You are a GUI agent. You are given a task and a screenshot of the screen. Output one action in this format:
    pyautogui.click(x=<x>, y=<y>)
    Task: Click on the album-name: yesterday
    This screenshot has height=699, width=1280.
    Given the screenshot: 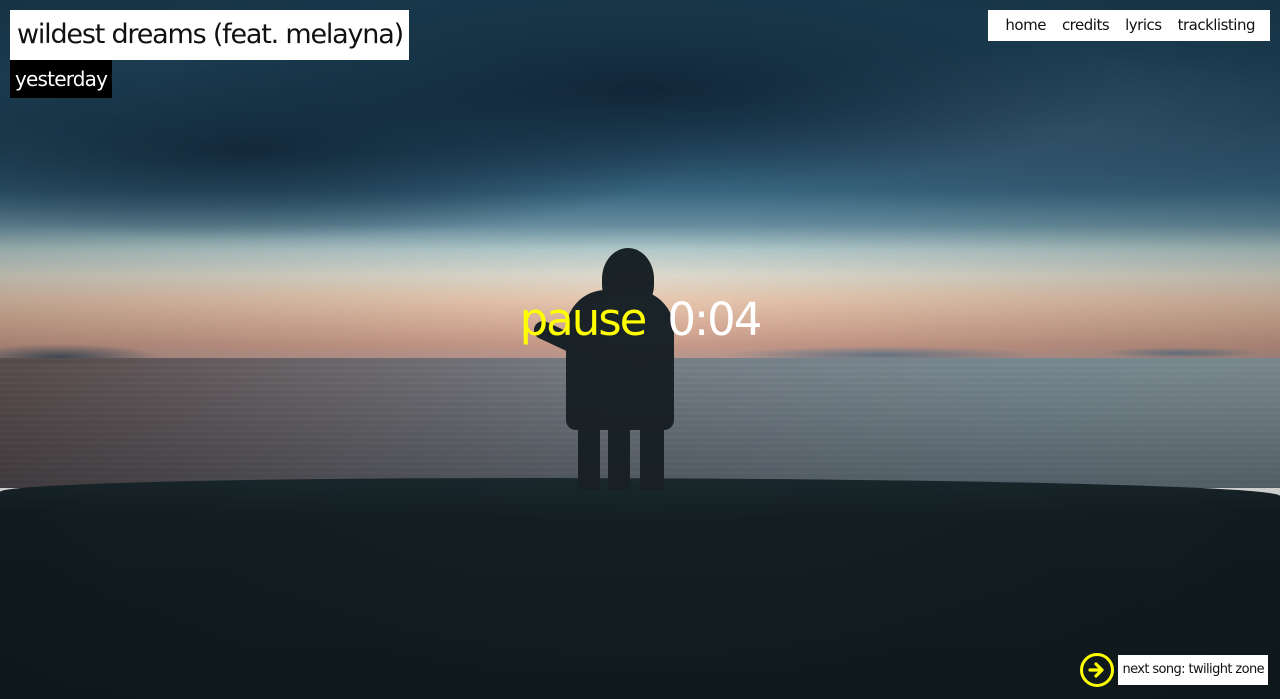 What is the action you would take?
    pyautogui.click(x=61, y=79)
    